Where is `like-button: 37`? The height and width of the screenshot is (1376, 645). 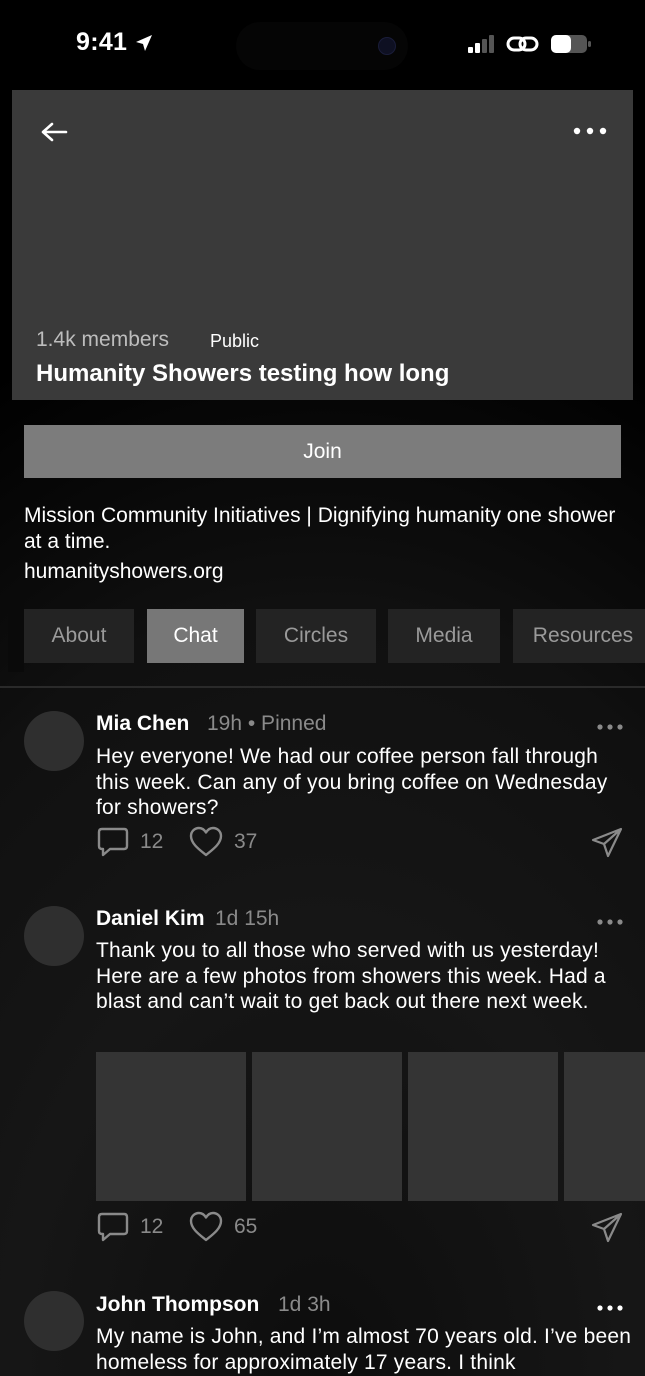 like-button: 37 is located at coordinates (222, 842).